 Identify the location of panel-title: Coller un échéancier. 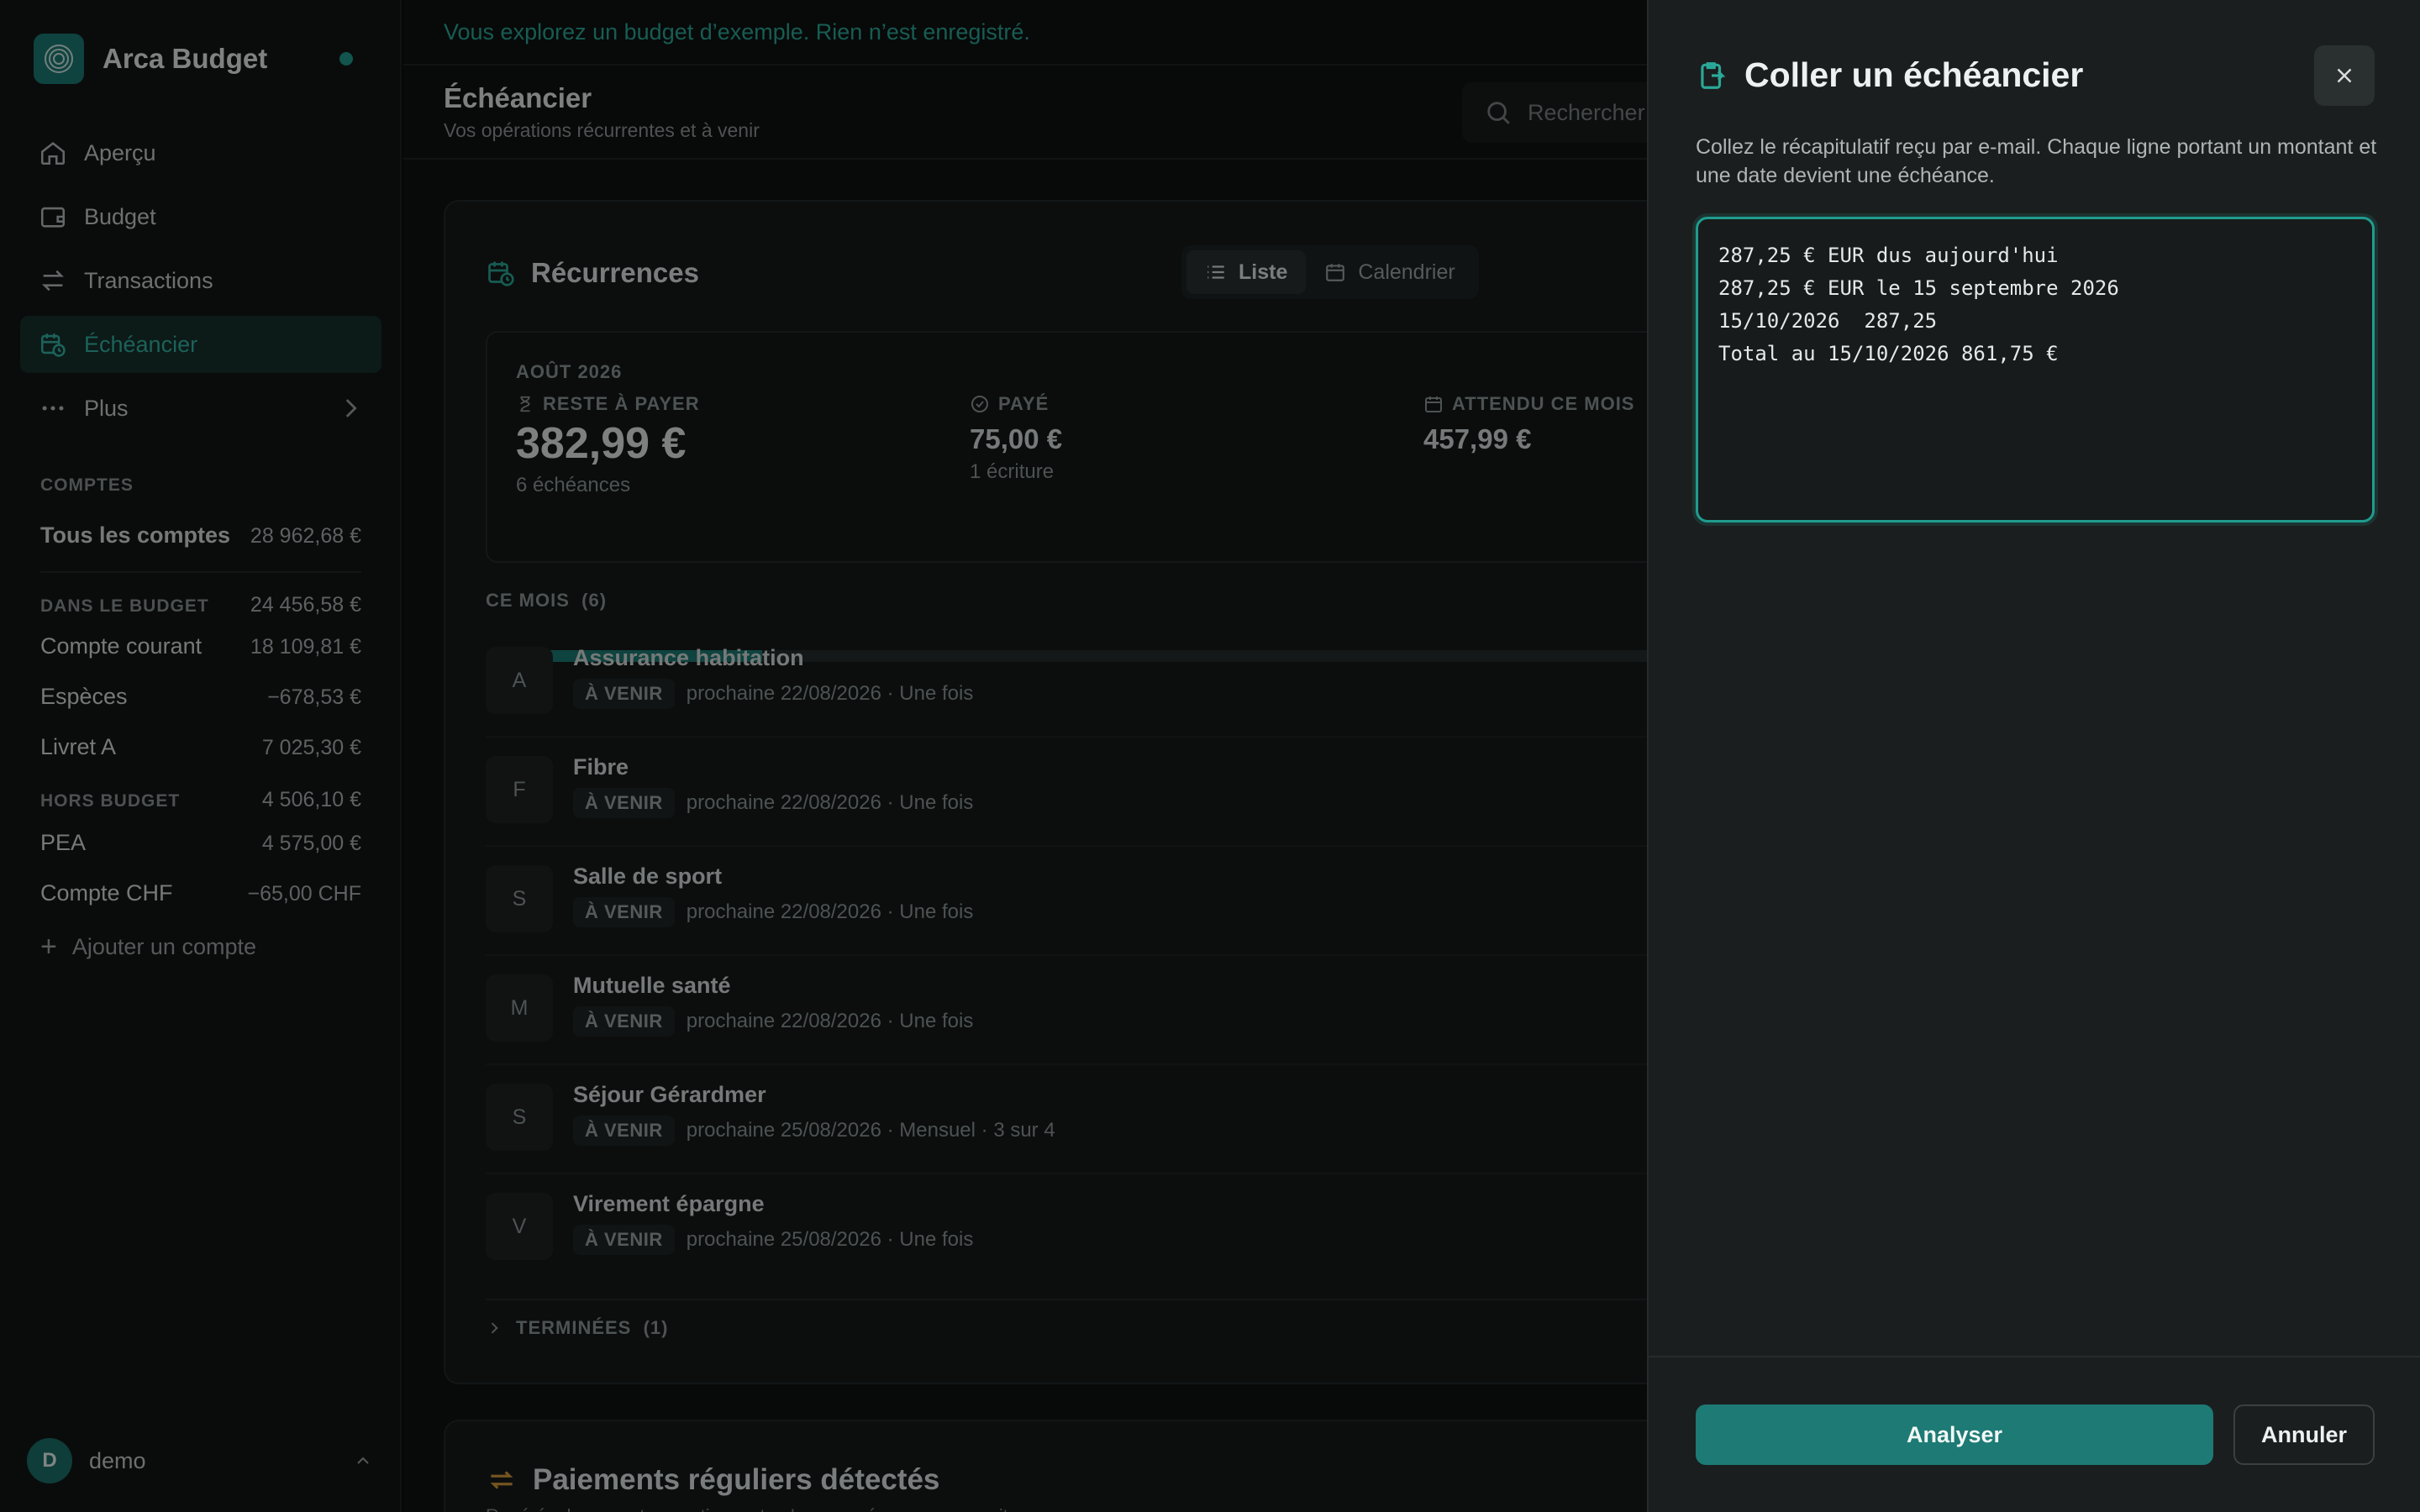
(1889, 75).